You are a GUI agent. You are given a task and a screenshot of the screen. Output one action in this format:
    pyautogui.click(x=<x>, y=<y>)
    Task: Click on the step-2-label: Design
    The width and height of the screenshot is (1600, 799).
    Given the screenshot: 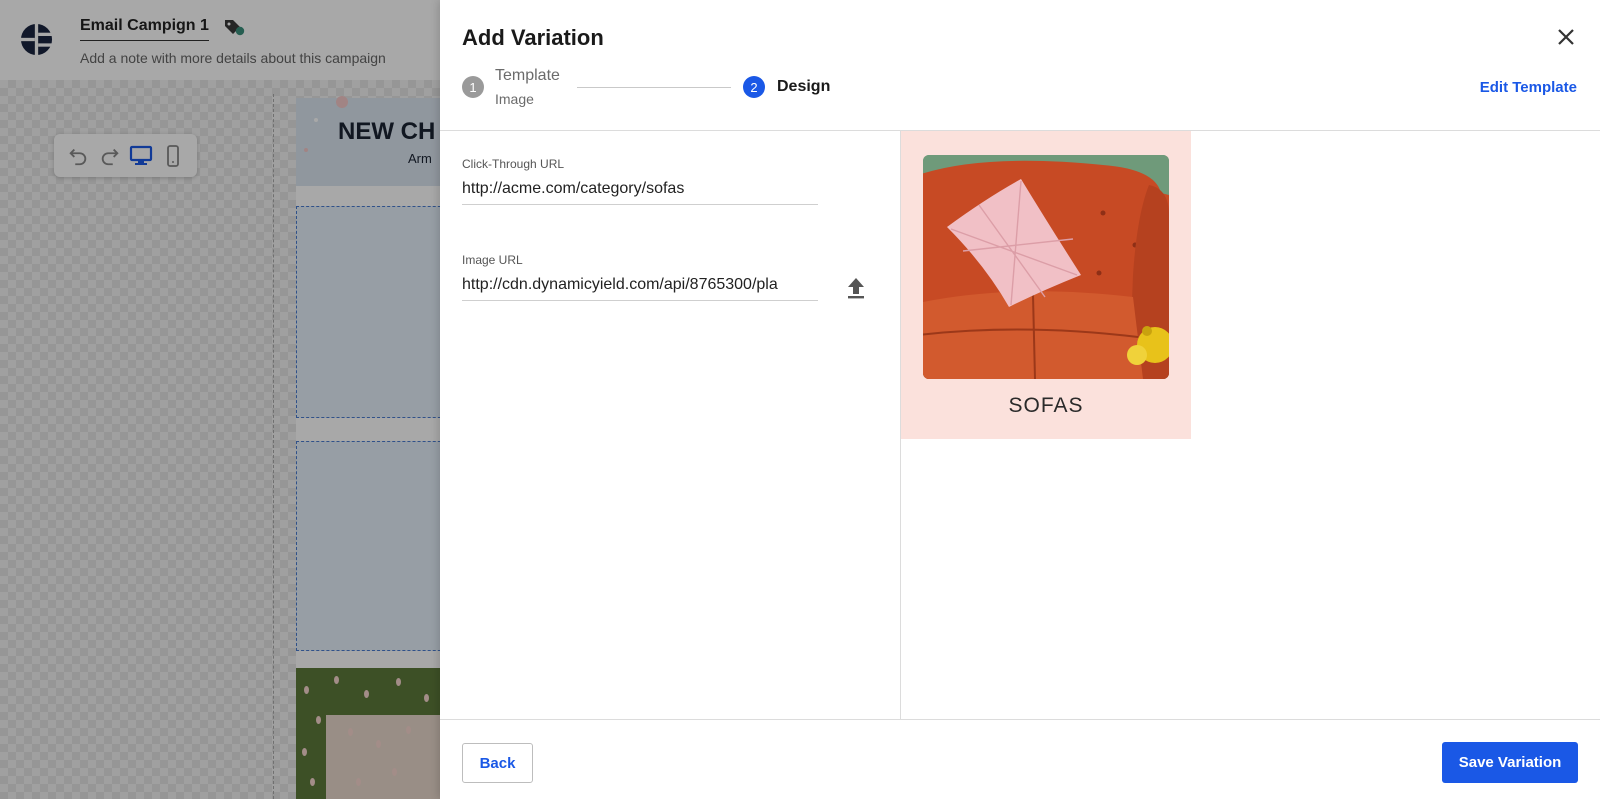 What is the action you would take?
    pyautogui.click(x=803, y=87)
    